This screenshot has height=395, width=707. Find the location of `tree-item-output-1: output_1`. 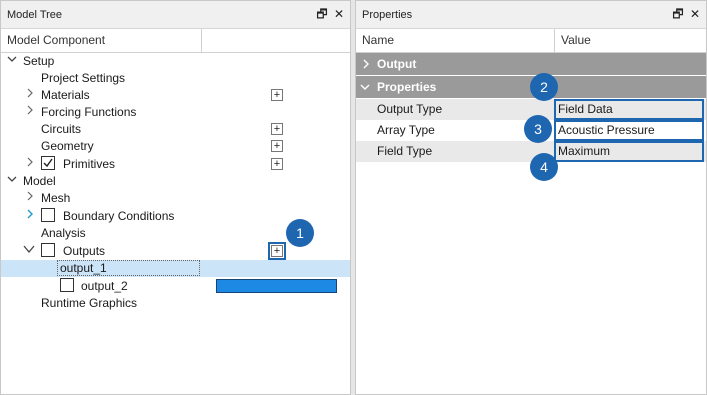

tree-item-output-1: output_1 is located at coordinates (175, 268).